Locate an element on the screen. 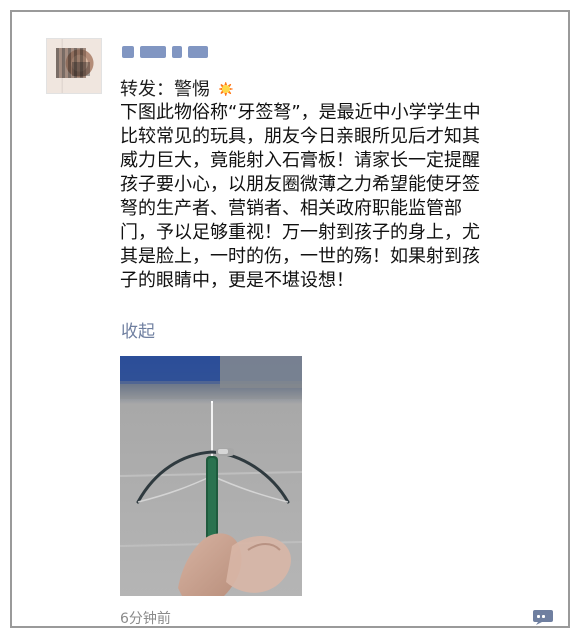 This screenshot has width=582, height=640. author-name-redacted is located at coordinates (177, 52).